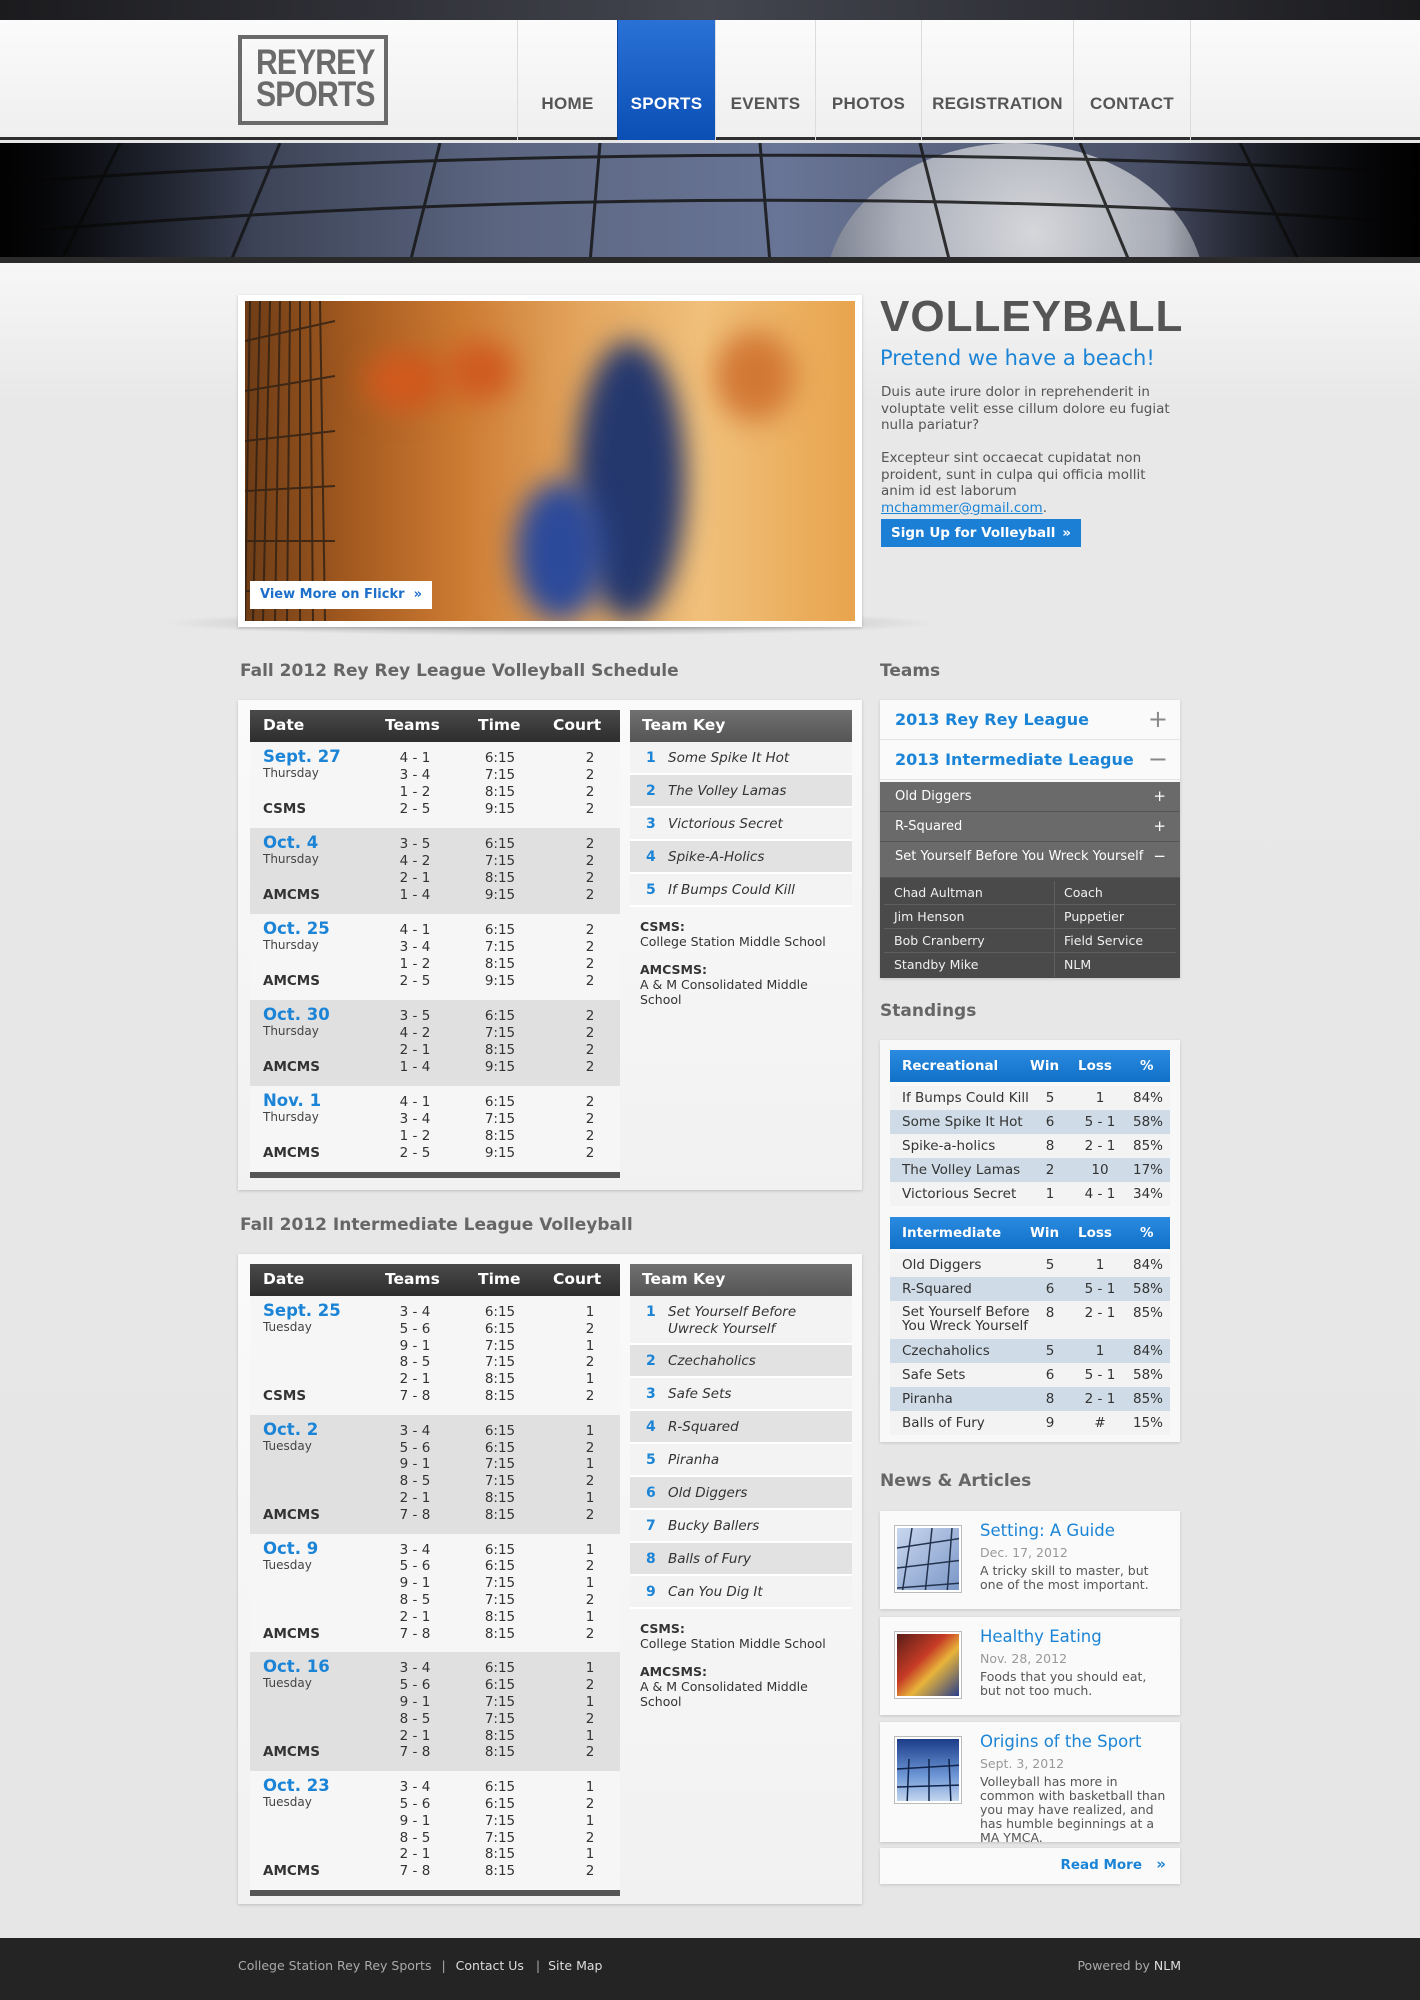 The width and height of the screenshot is (1420, 2000). Describe the element at coordinates (435, 947) in the screenshot. I see `match-row: 3 - 4 7:15 2` at that location.